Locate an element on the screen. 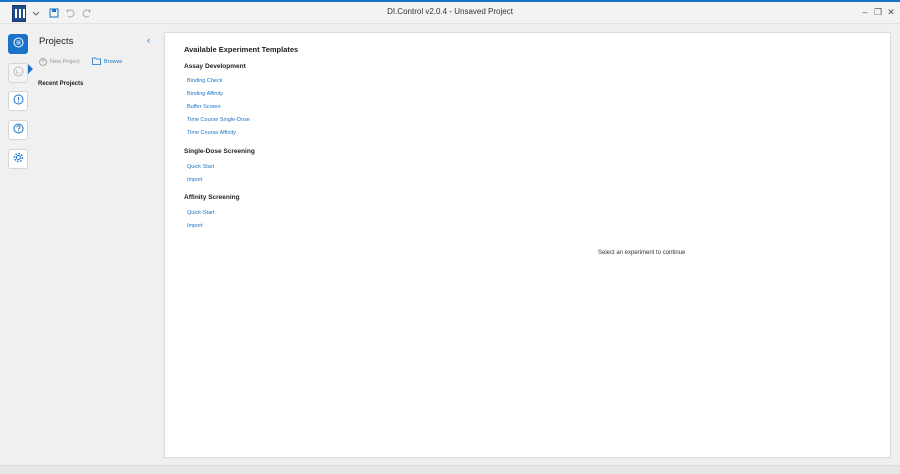 The width and height of the screenshot is (900, 474). browse-button: Browse is located at coordinates (107, 62).